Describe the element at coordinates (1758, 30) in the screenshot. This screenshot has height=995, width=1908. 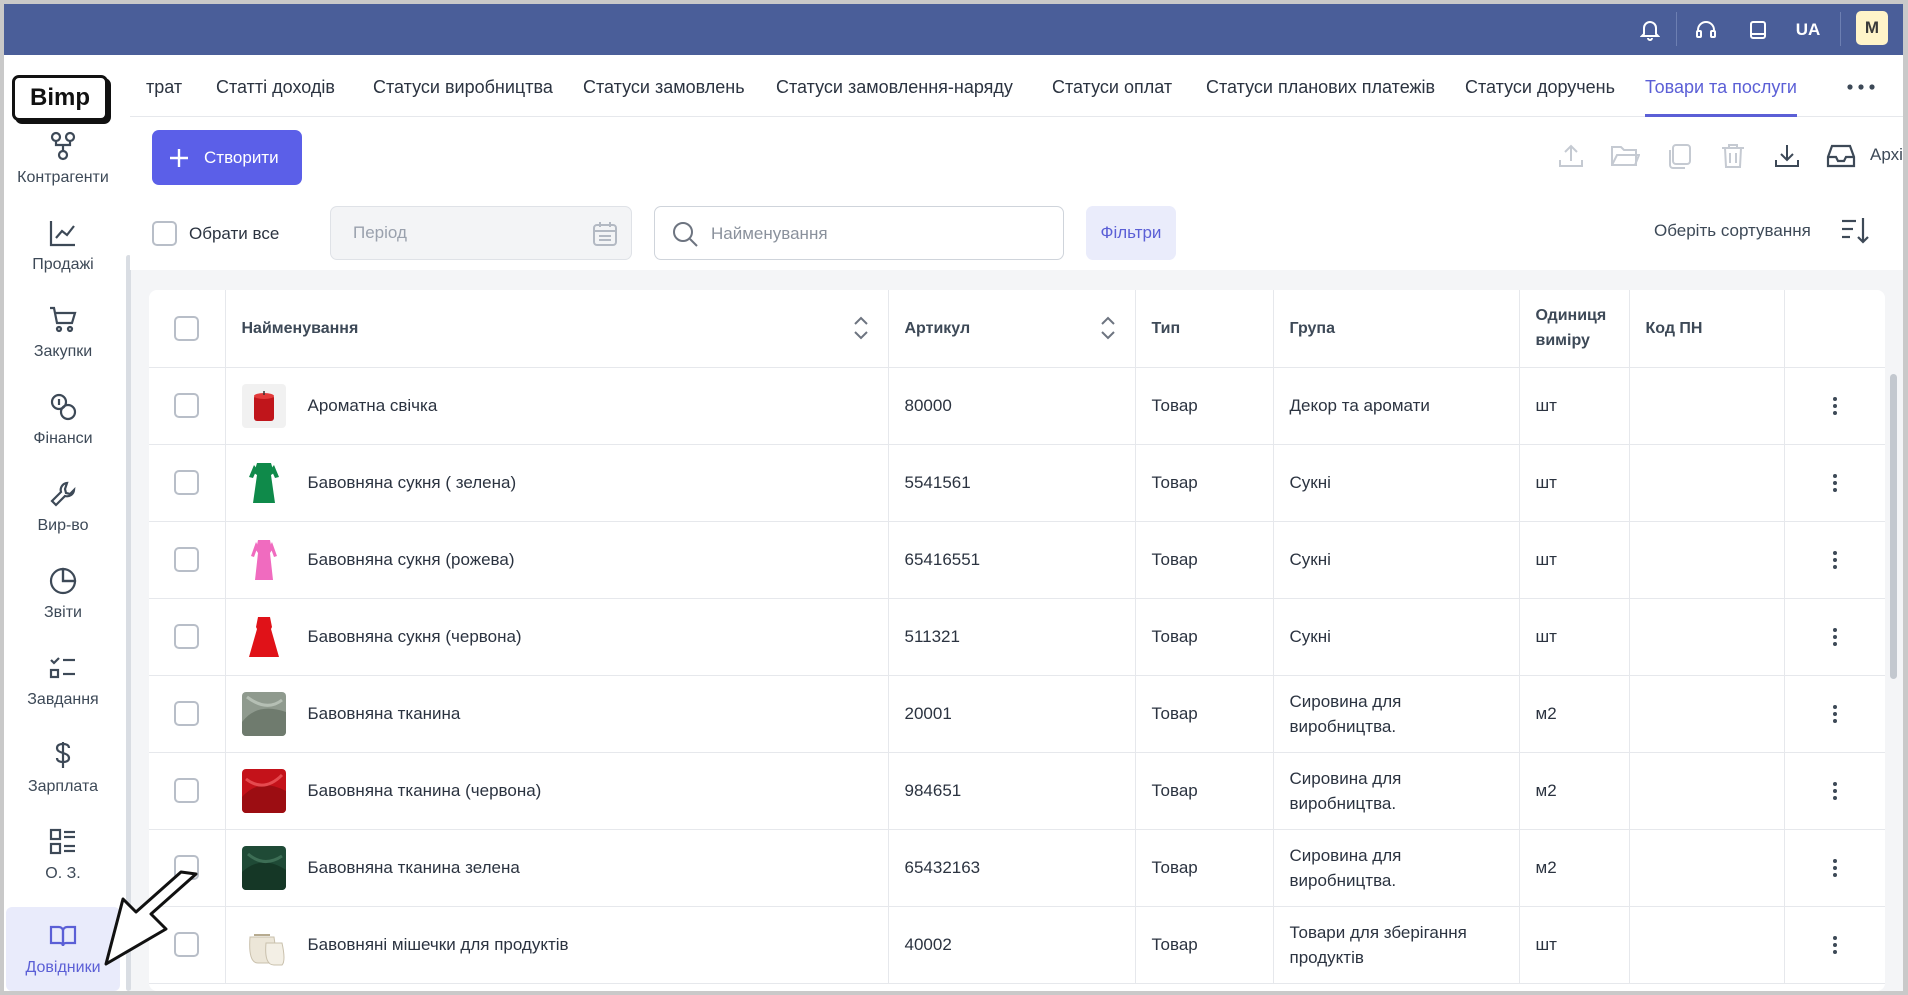
I see `book-icon` at that location.